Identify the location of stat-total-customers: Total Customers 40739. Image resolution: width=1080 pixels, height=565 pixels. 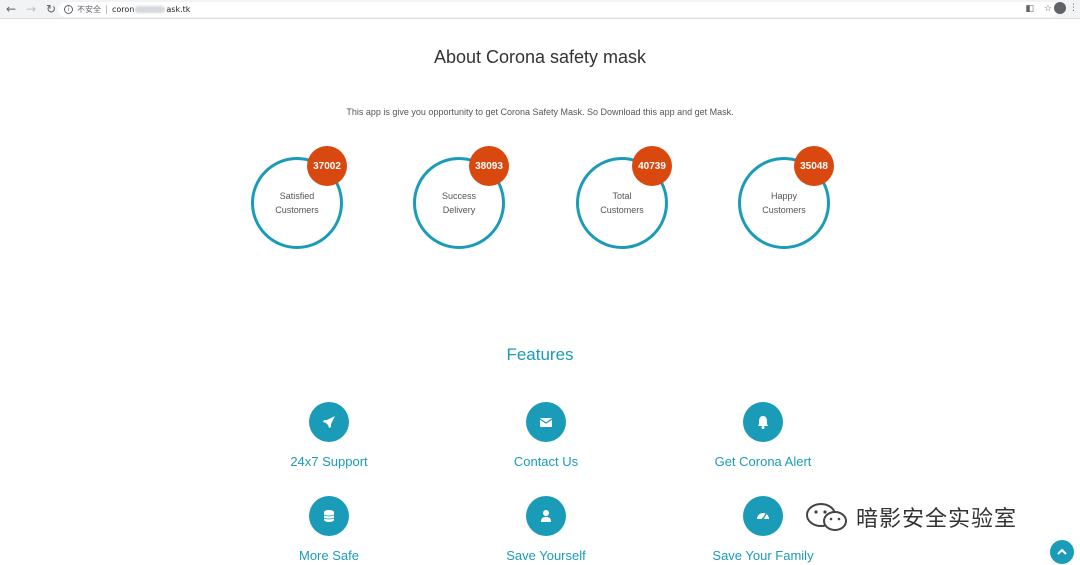
(624, 197).